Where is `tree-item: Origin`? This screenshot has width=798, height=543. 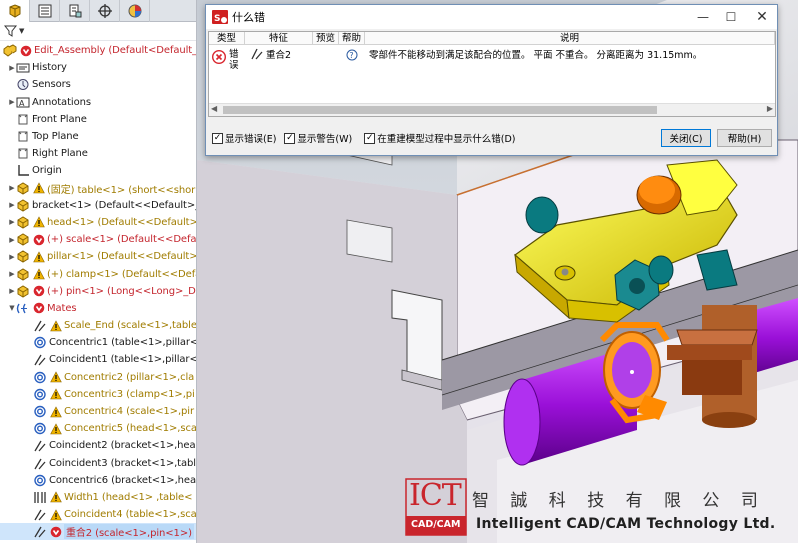 tree-item: Origin is located at coordinates (98, 170).